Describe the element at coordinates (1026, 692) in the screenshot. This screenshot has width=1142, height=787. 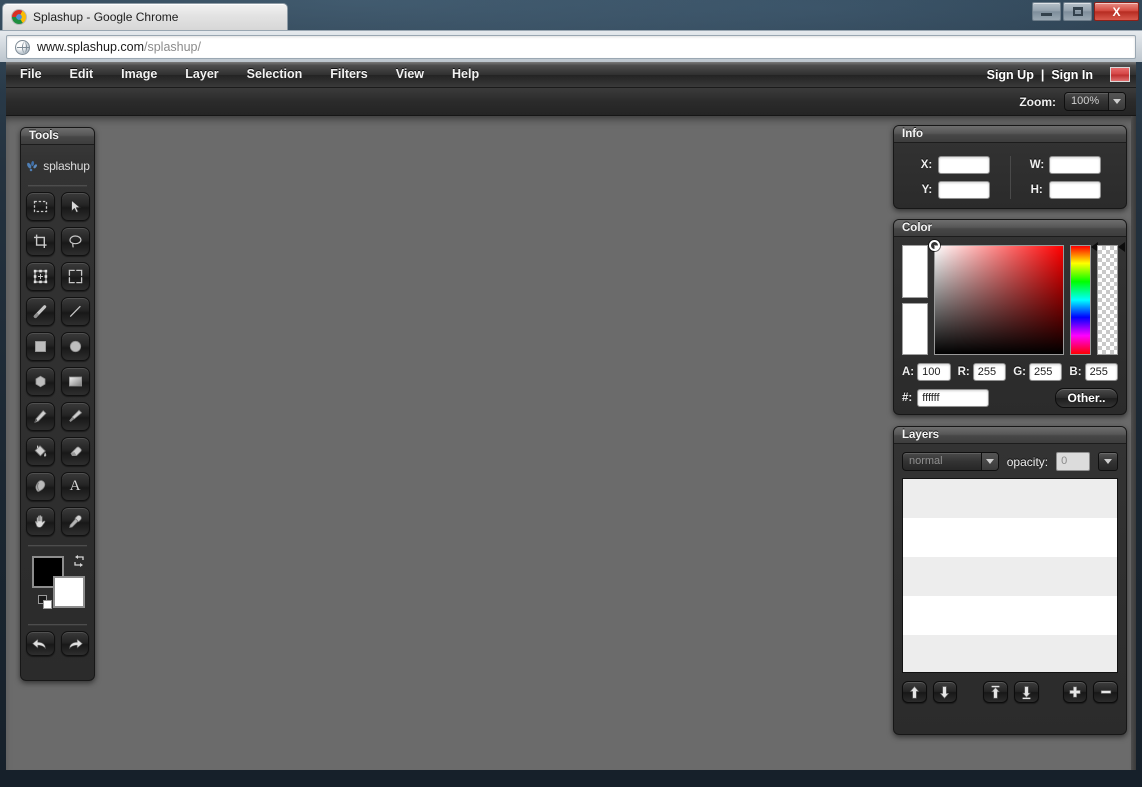
I see `move-layer-to-bottom-button` at that location.